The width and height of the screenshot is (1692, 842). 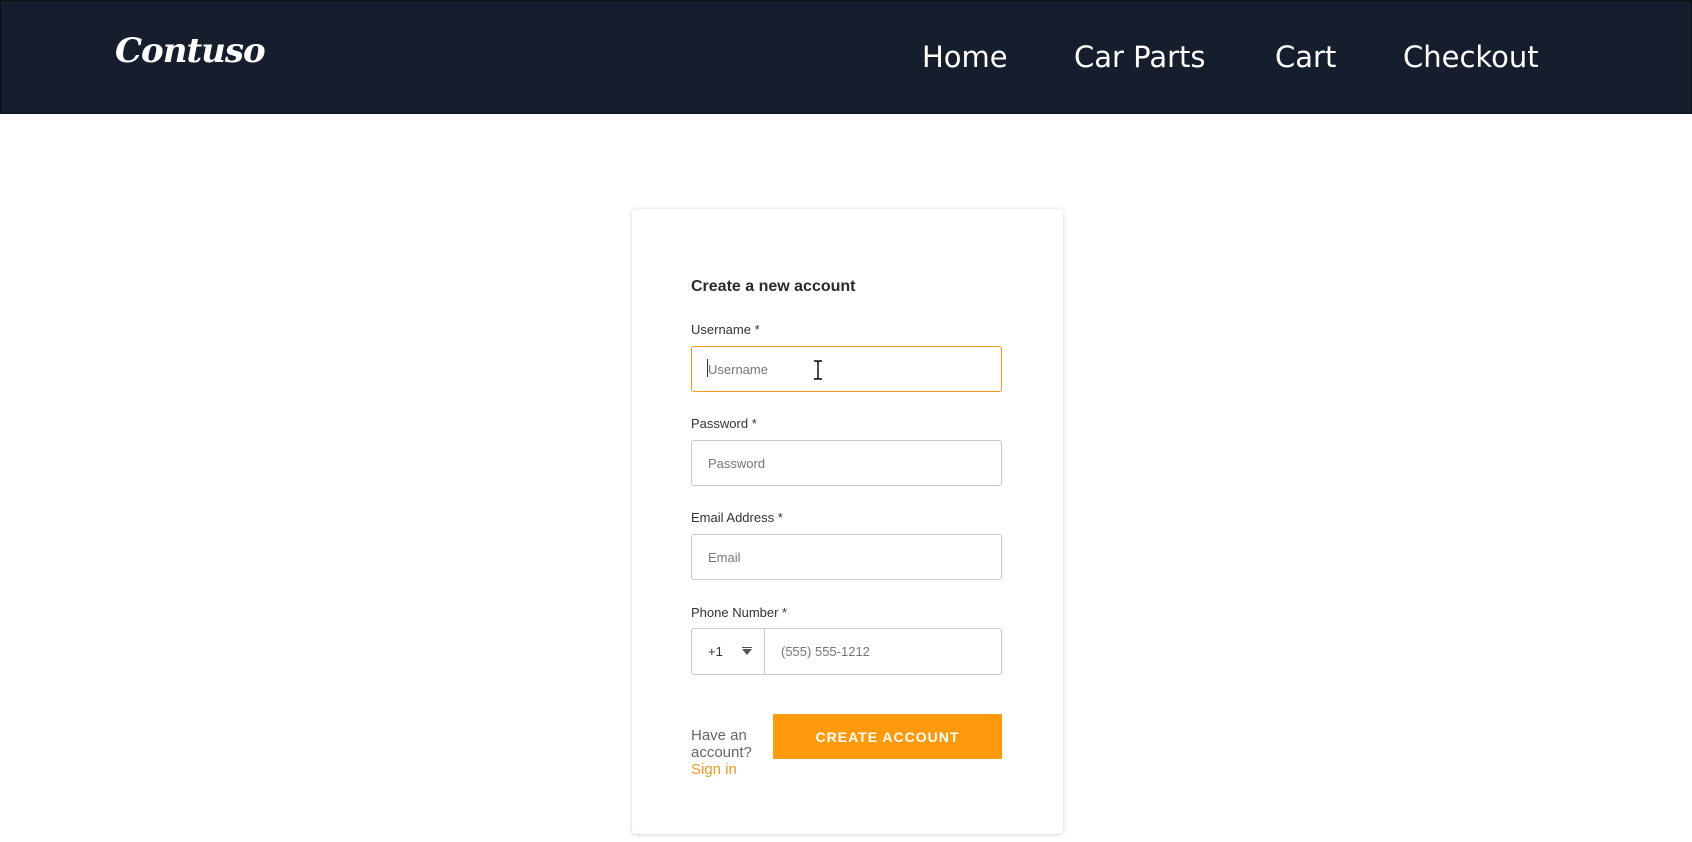 What do you see at coordinates (714, 769) in the screenshot?
I see `sign-in-link: Sign in` at bounding box center [714, 769].